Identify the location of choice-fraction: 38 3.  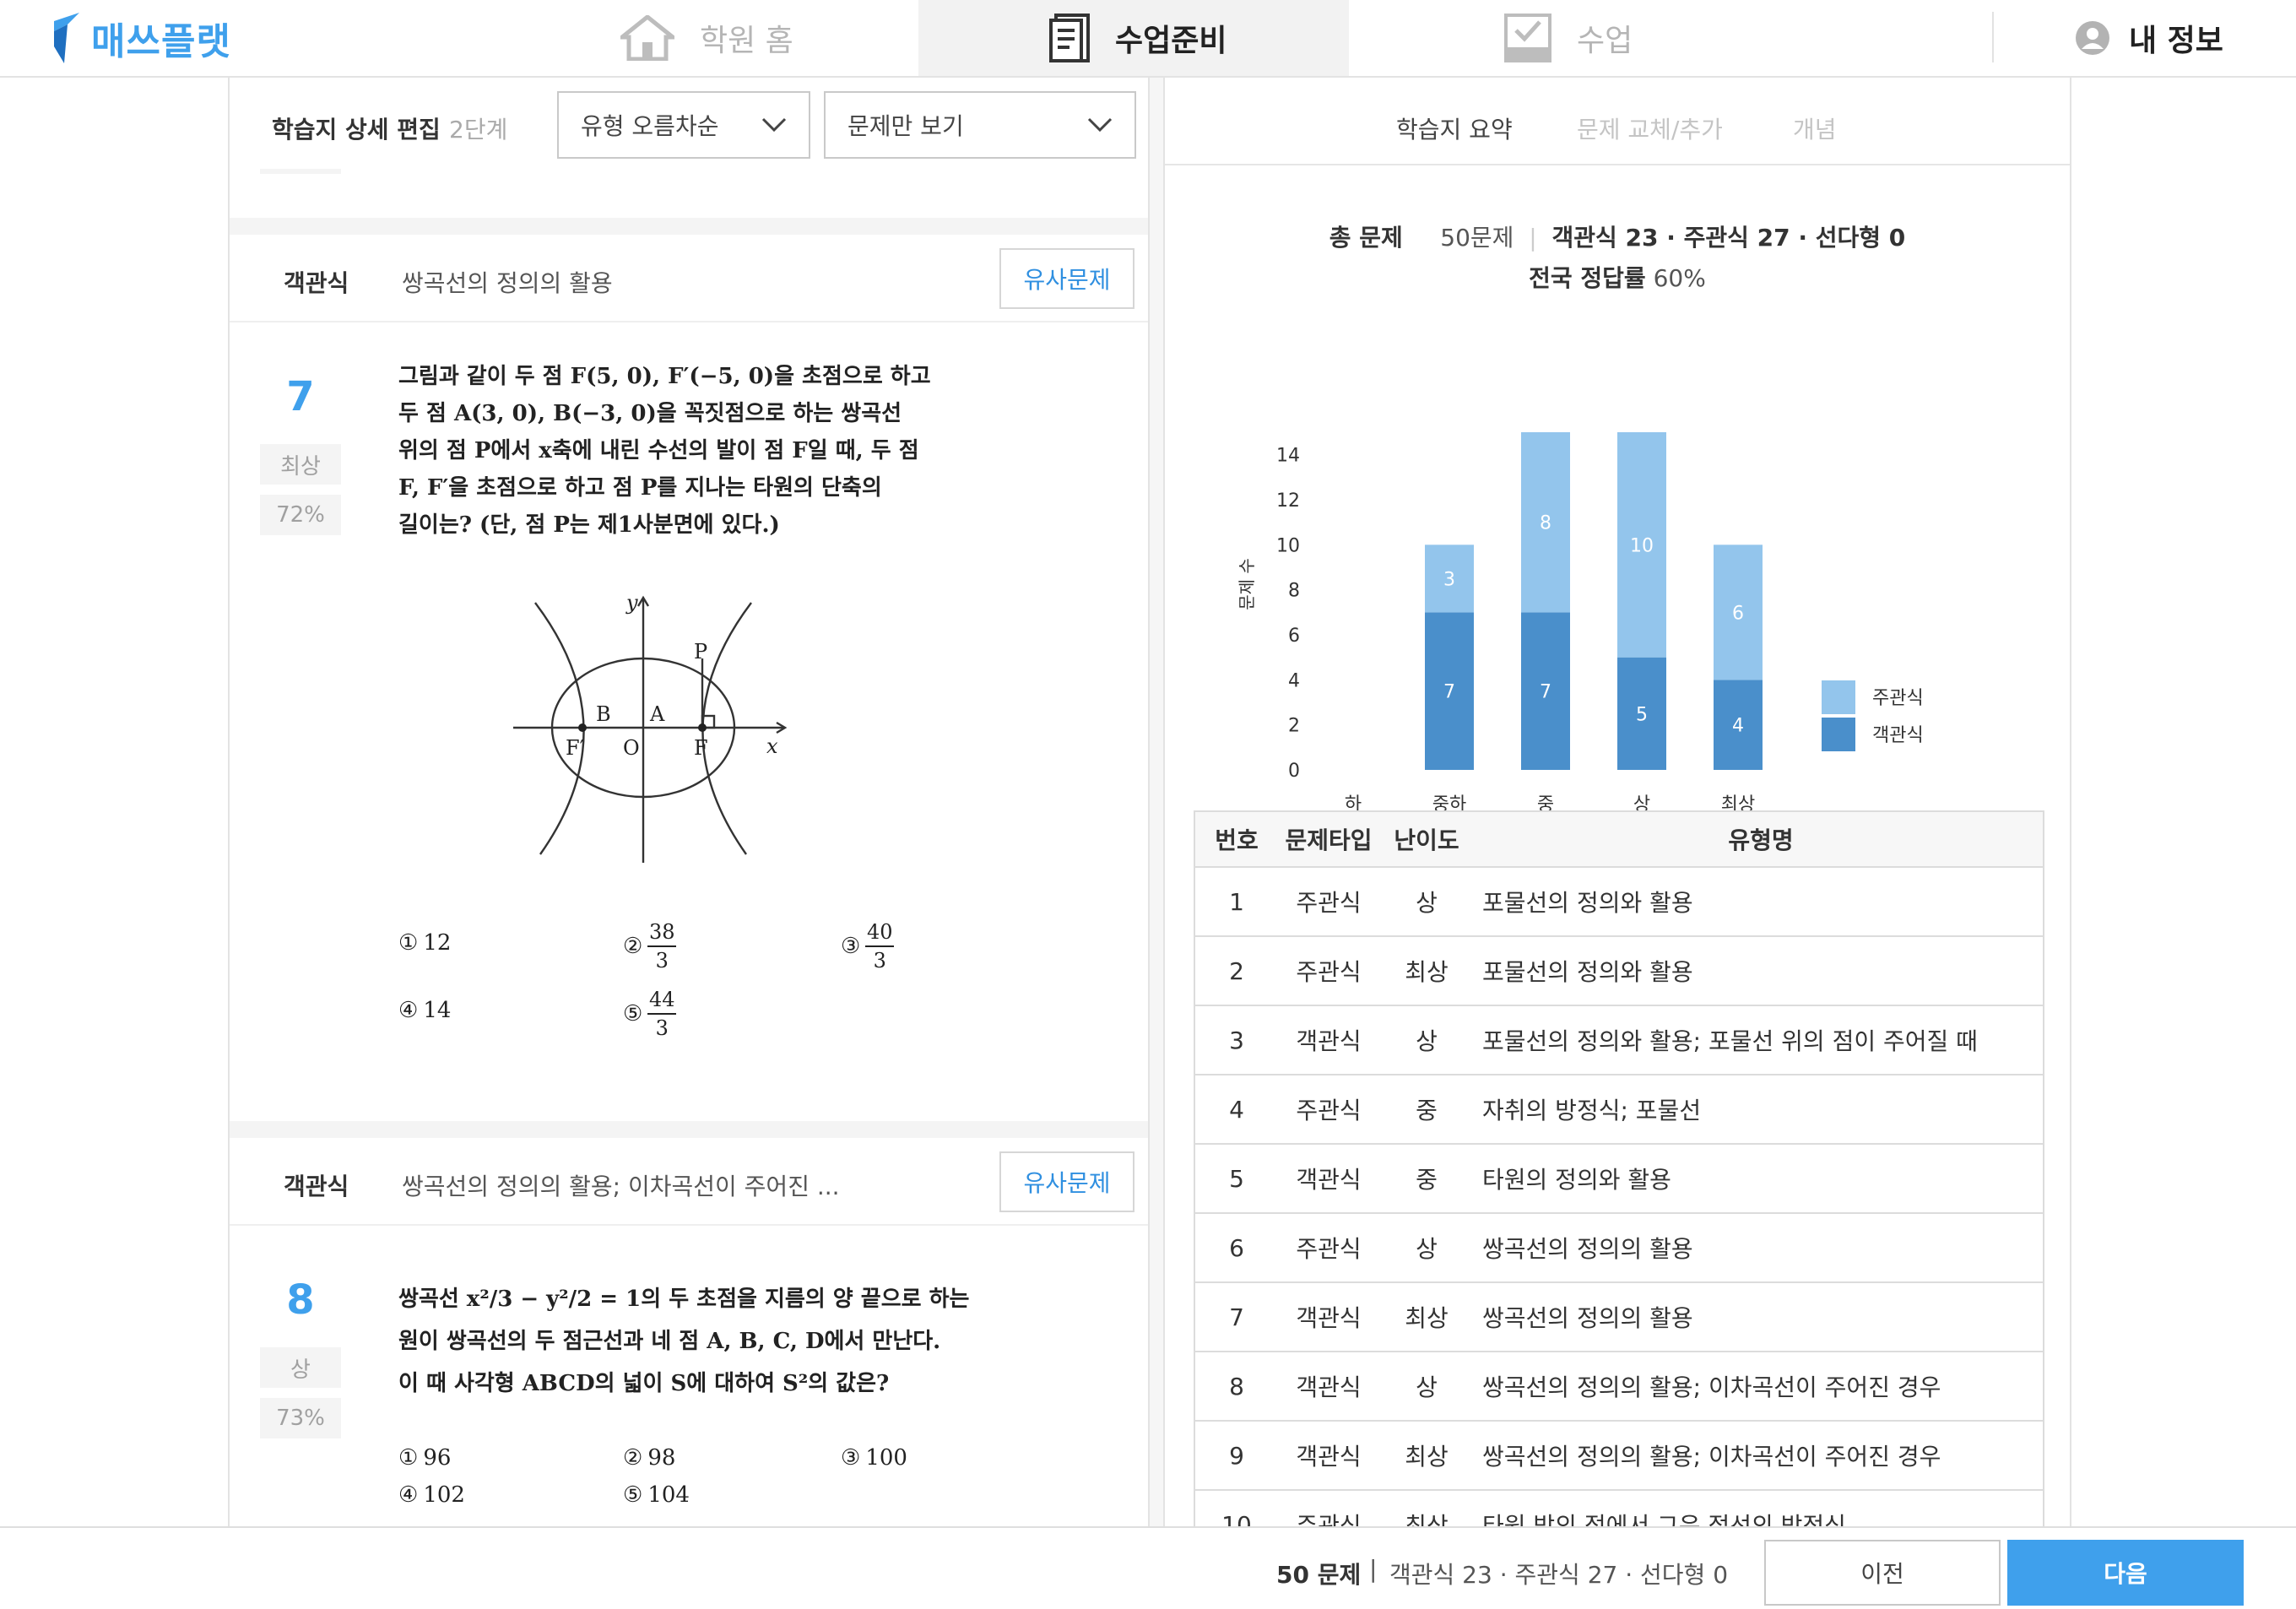
(662, 946).